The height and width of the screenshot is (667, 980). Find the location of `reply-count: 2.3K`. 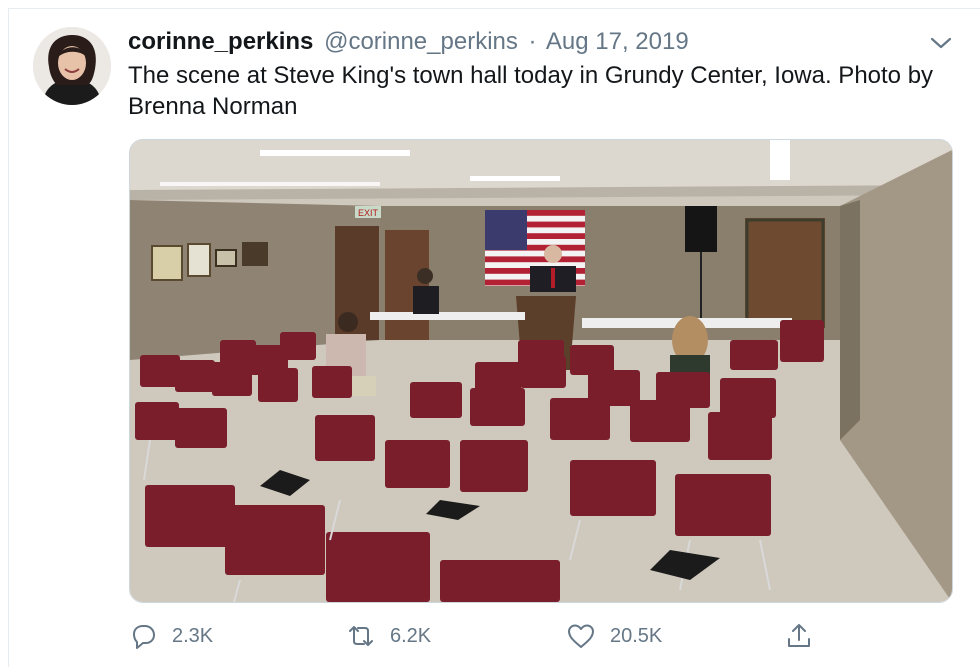

reply-count: 2.3K is located at coordinates (193, 635).